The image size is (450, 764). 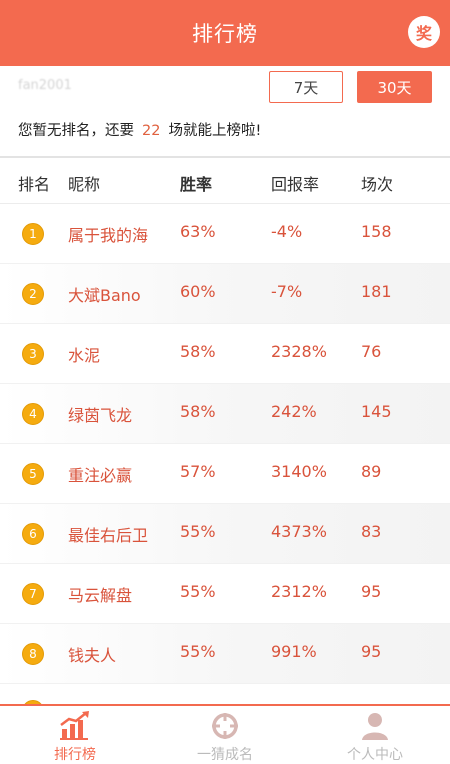 What do you see at coordinates (225, 534) in the screenshot?
I see `table-row: 6 最佳右后卫 55% 4373% 83` at bounding box center [225, 534].